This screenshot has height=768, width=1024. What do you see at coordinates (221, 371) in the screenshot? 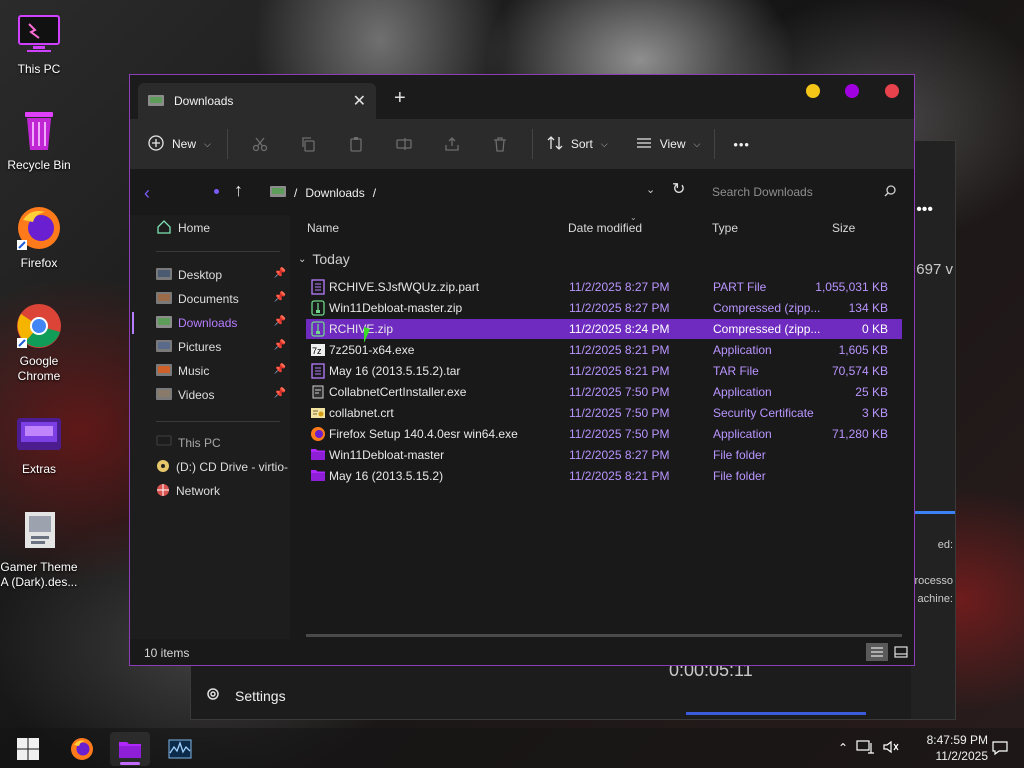
I see `nav-item-music: Music 📌` at bounding box center [221, 371].